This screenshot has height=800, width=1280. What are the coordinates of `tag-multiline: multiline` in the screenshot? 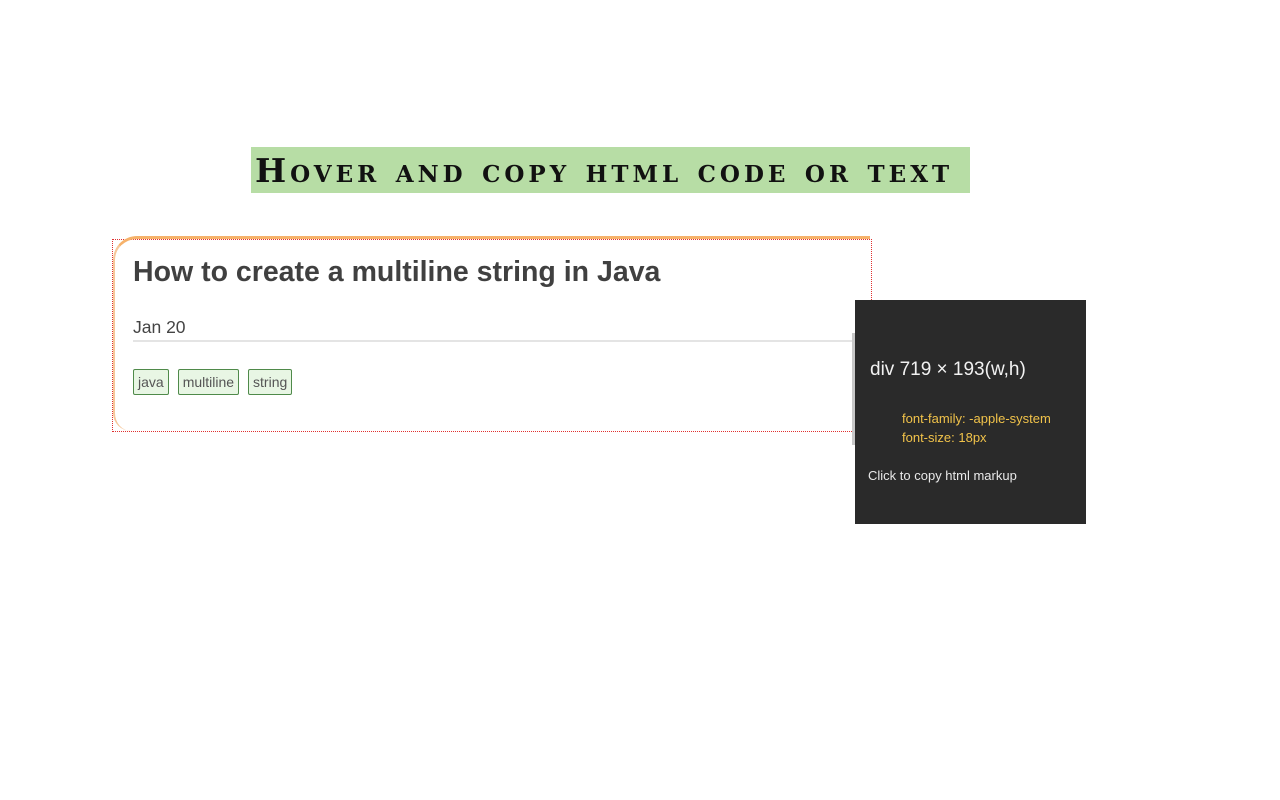 It's located at (208, 382).